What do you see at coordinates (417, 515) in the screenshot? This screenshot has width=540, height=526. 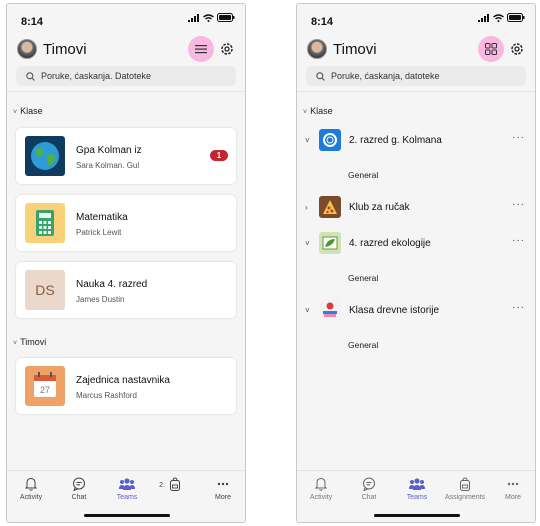 I see `home-indicator` at bounding box center [417, 515].